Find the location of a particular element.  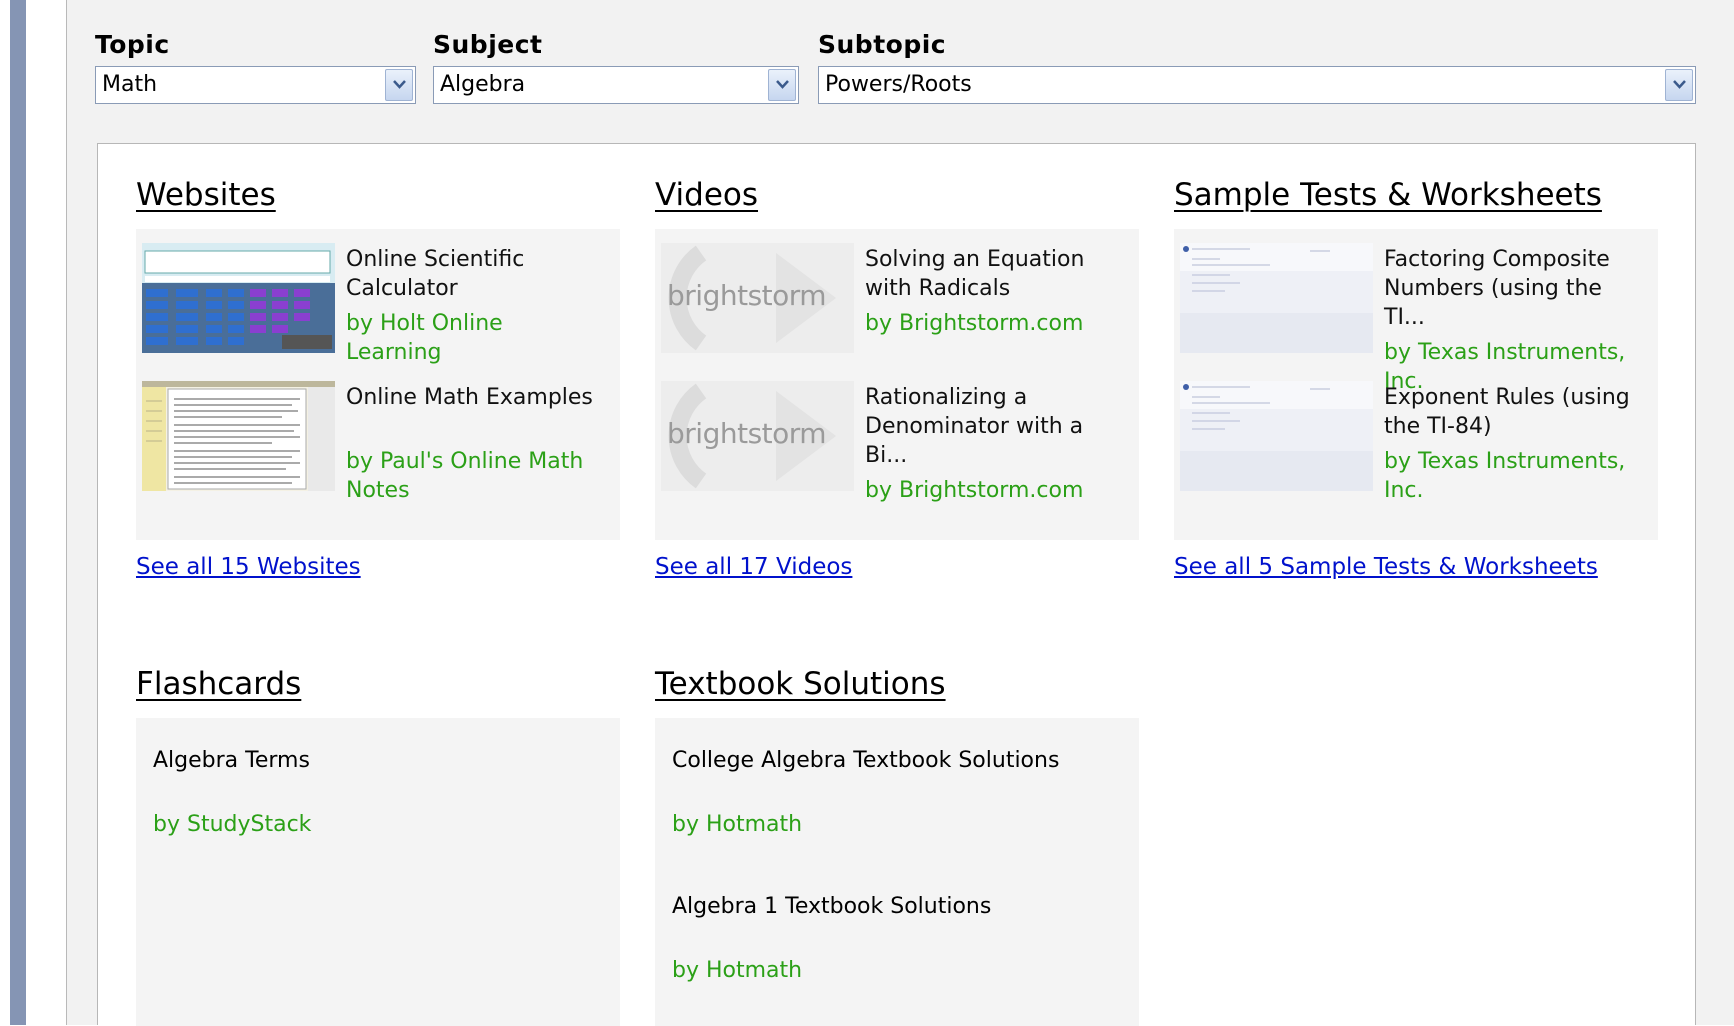

videos-heading: Videos is located at coordinates (707, 195).